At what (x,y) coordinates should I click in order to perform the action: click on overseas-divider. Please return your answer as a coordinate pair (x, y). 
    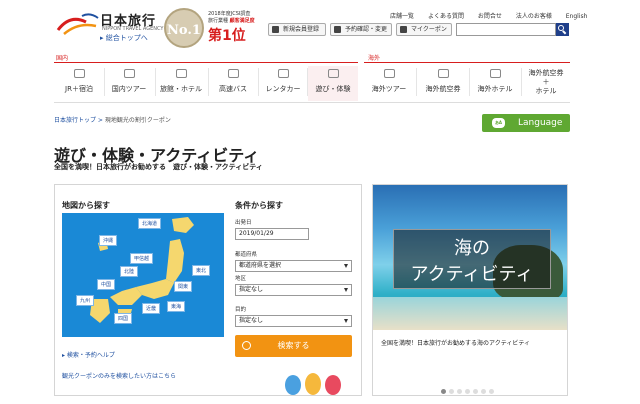
    Looking at the image, I should click on (467, 62).